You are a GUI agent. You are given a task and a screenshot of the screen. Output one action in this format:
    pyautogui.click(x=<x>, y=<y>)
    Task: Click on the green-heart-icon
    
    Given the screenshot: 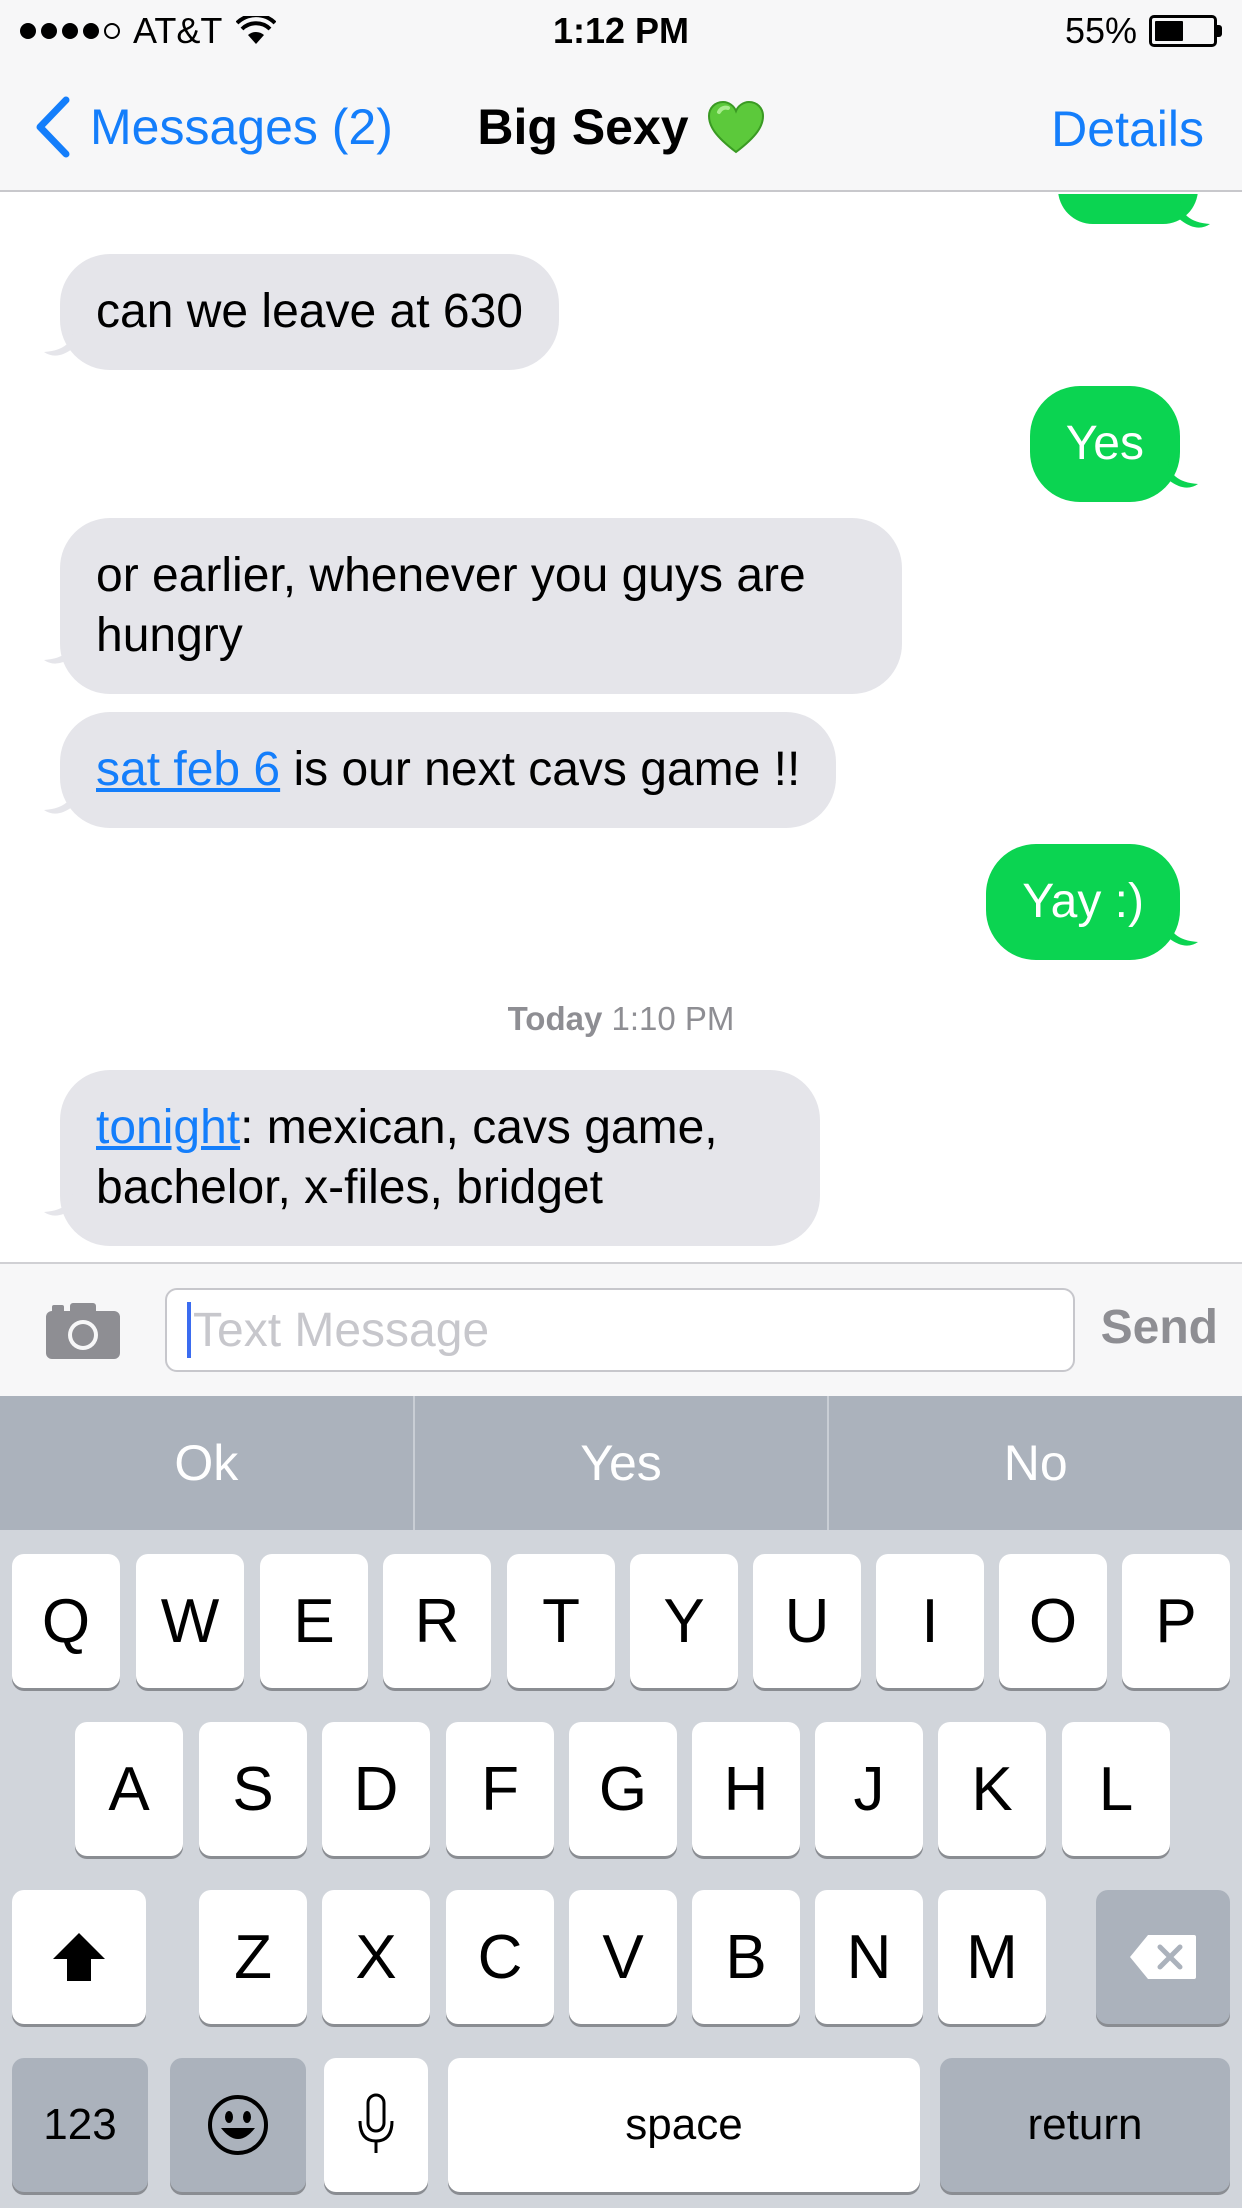 What is the action you would take?
    pyautogui.click(x=735, y=127)
    